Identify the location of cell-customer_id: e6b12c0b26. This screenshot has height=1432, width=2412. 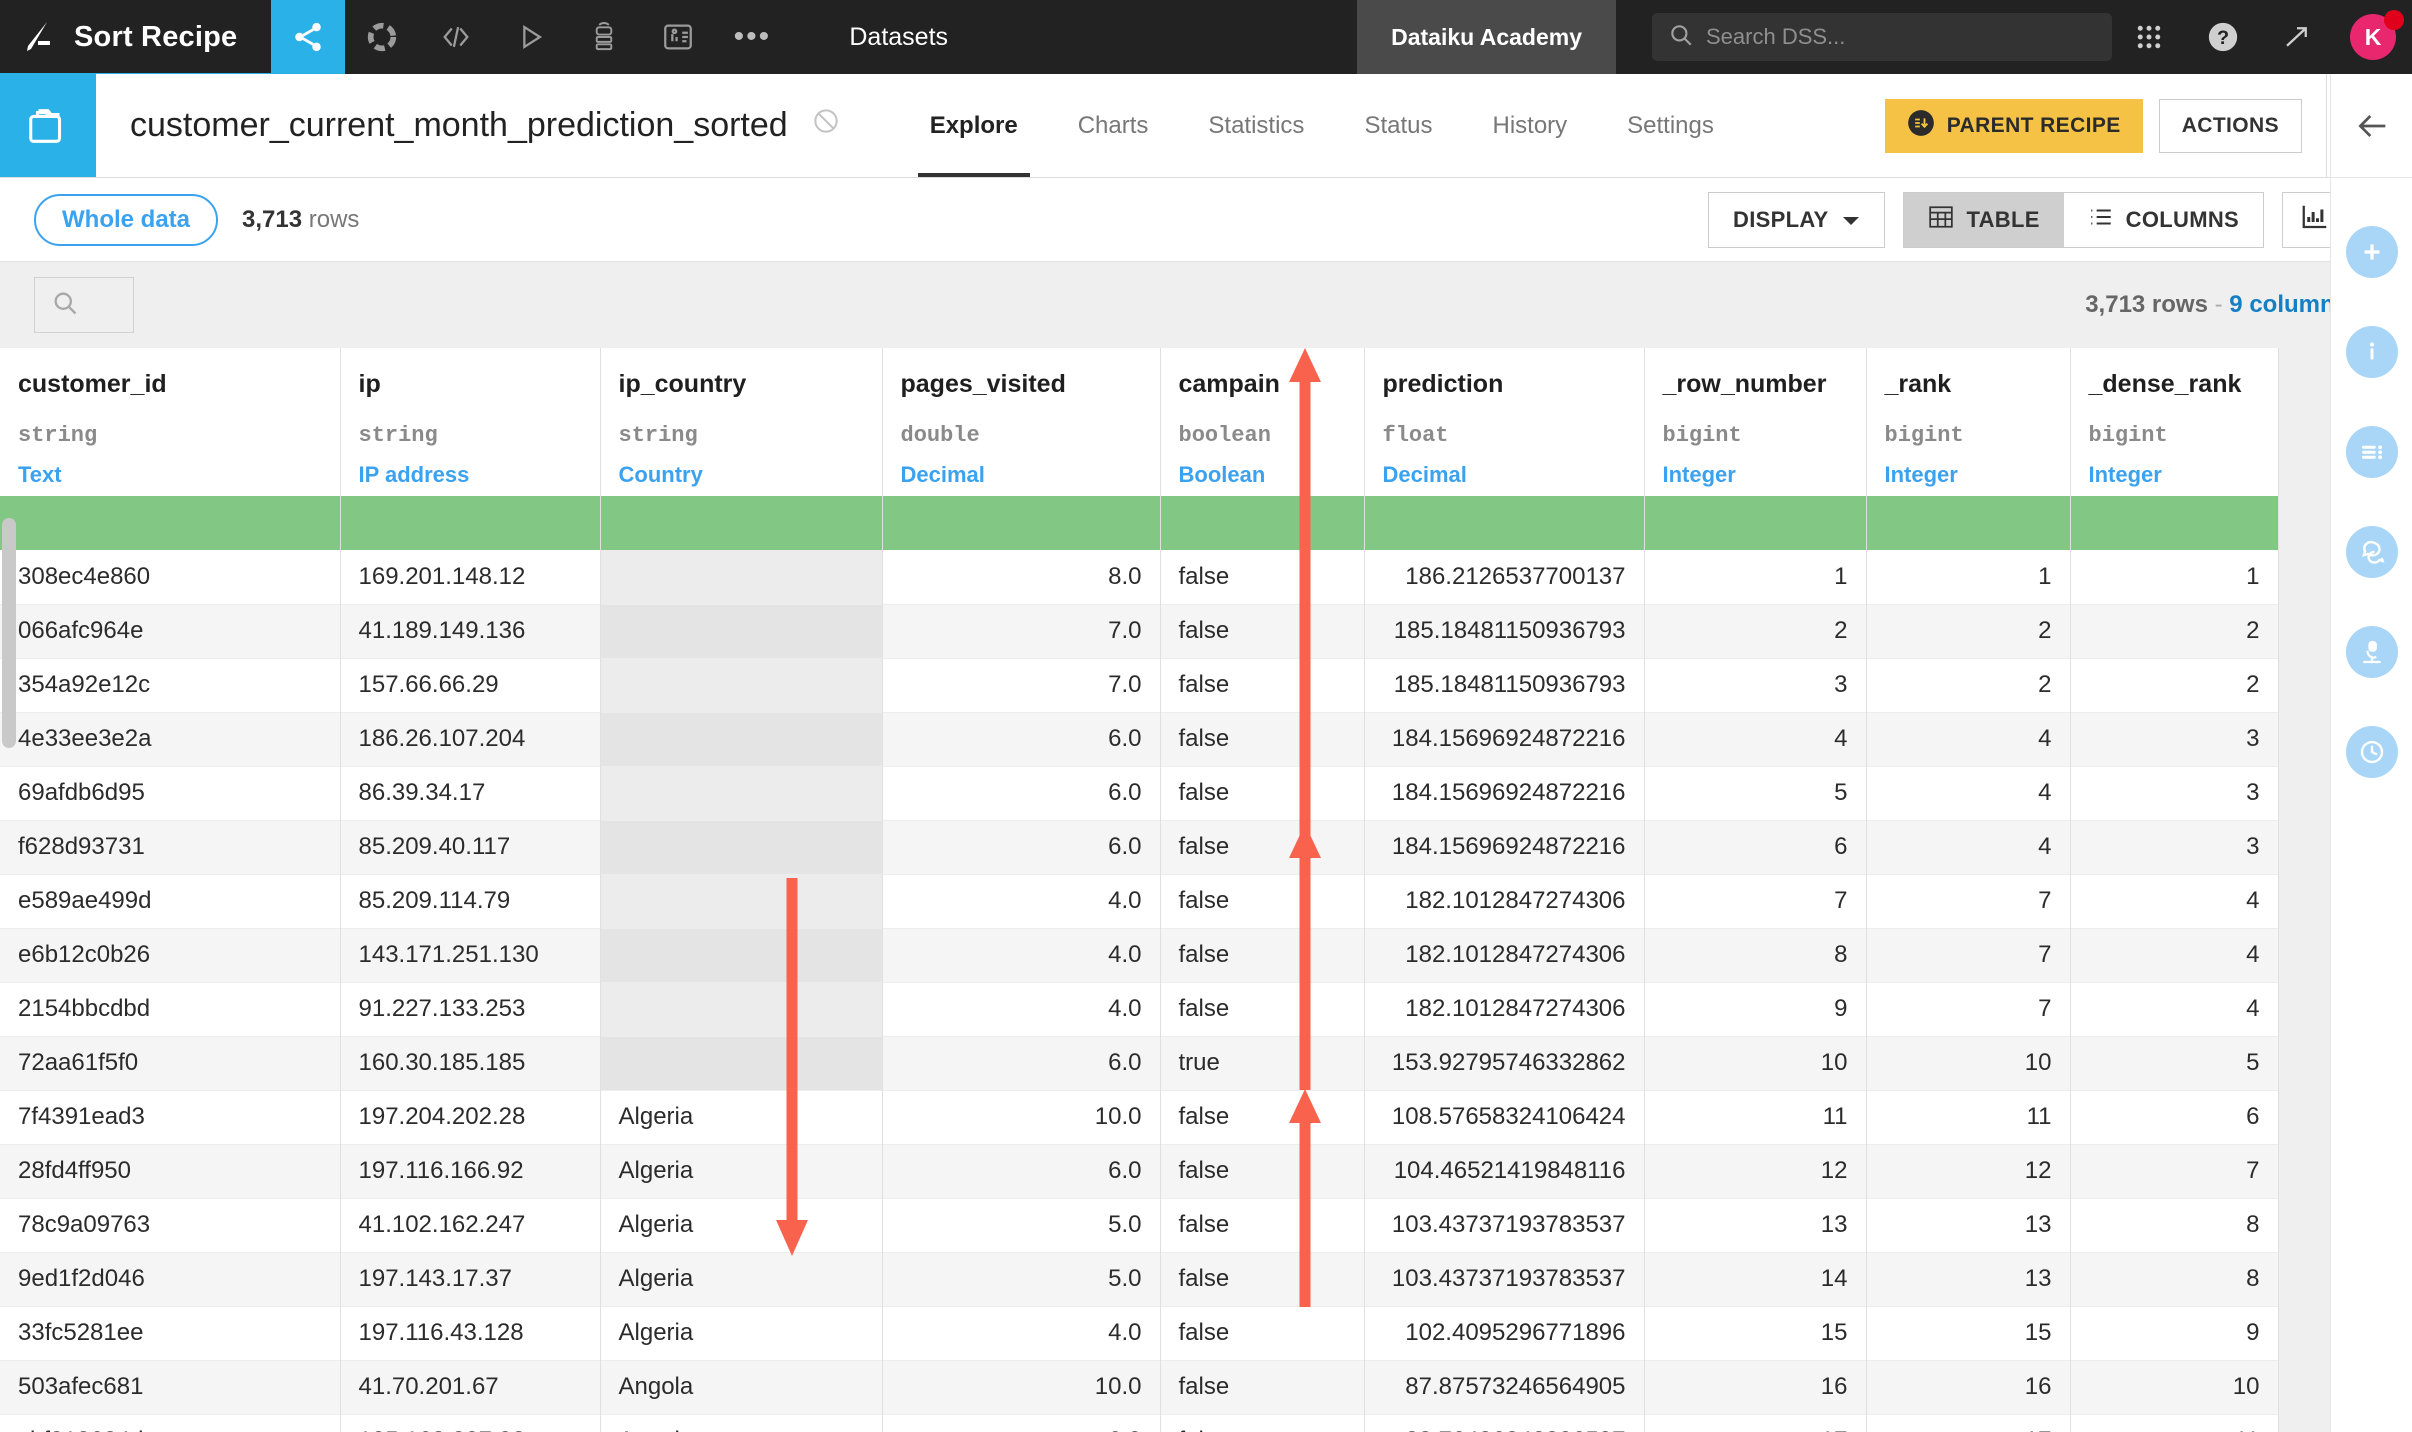
(170, 955).